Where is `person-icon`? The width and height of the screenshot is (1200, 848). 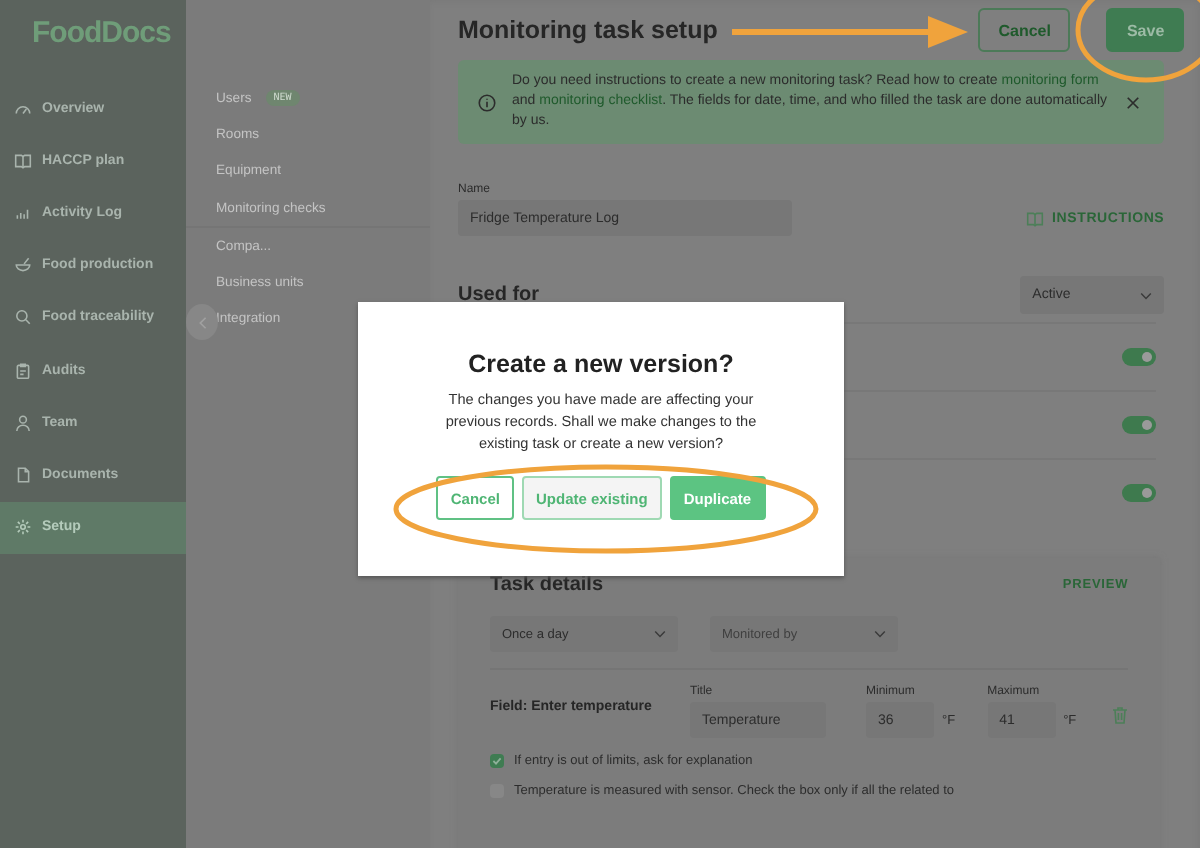 person-icon is located at coordinates (23, 422).